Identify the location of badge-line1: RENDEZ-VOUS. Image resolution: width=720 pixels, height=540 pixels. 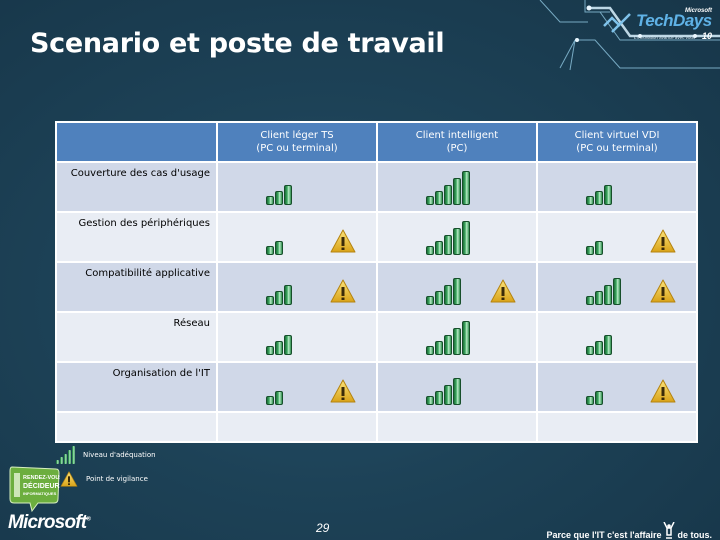
(41, 478).